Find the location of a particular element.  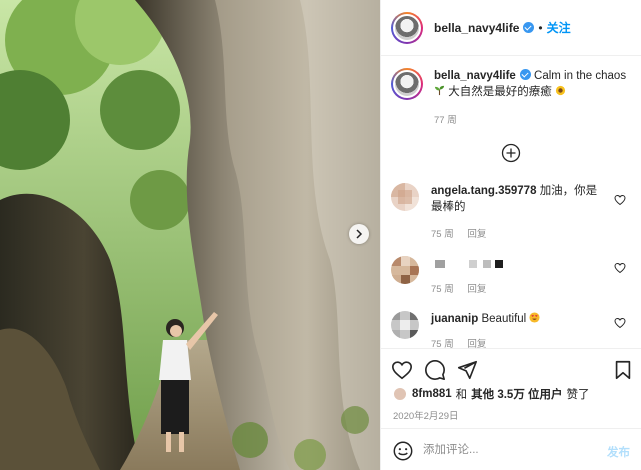

carousel-next-button is located at coordinates (359, 234).